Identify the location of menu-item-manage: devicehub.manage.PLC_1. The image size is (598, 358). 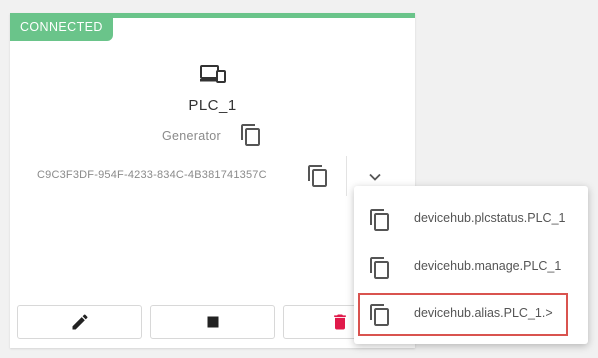
(471, 267).